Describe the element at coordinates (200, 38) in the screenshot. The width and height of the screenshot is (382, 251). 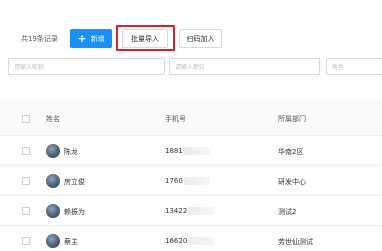
I see `scan-join-button: 扫码加入` at that location.